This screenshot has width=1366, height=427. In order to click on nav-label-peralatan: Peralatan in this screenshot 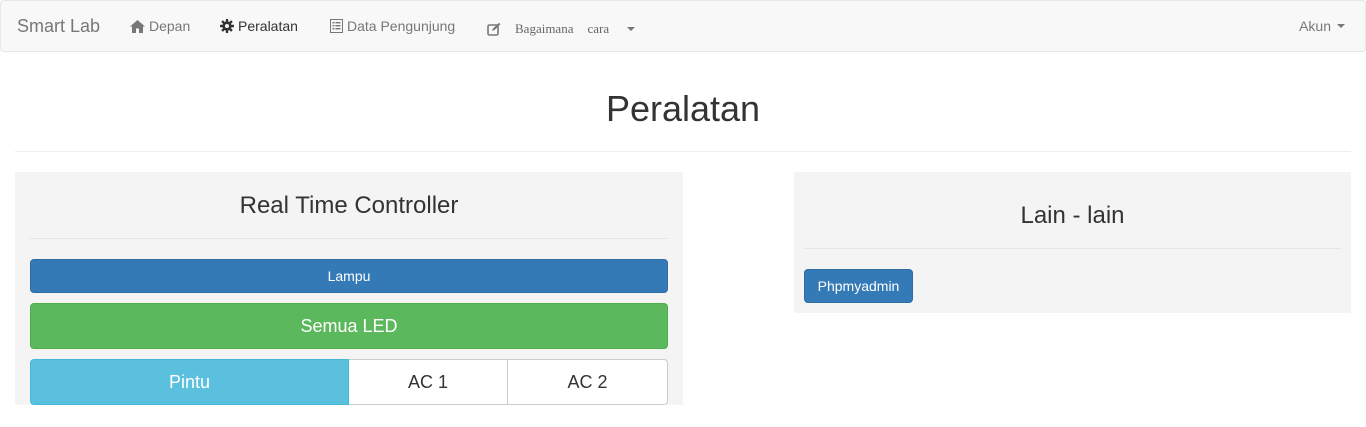, I will do `click(268, 26)`.